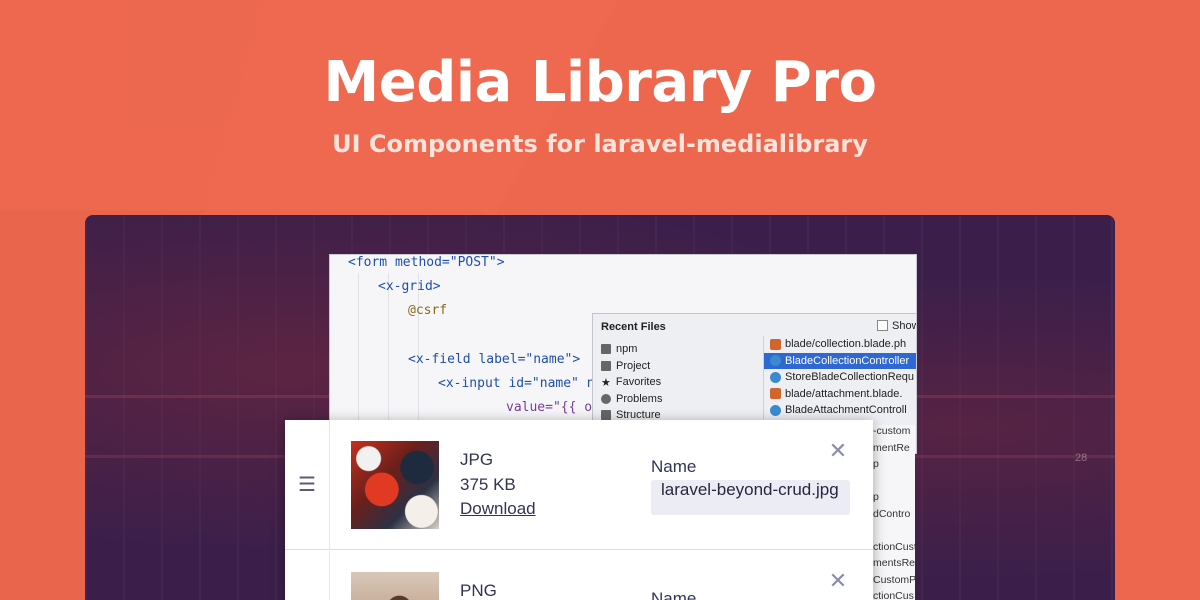 The width and height of the screenshot is (1200, 600). What do you see at coordinates (750, 497) in the screenshot?
I see `name-input: laravel-beyond-crud.jpg` at bounding box center [750, 497].